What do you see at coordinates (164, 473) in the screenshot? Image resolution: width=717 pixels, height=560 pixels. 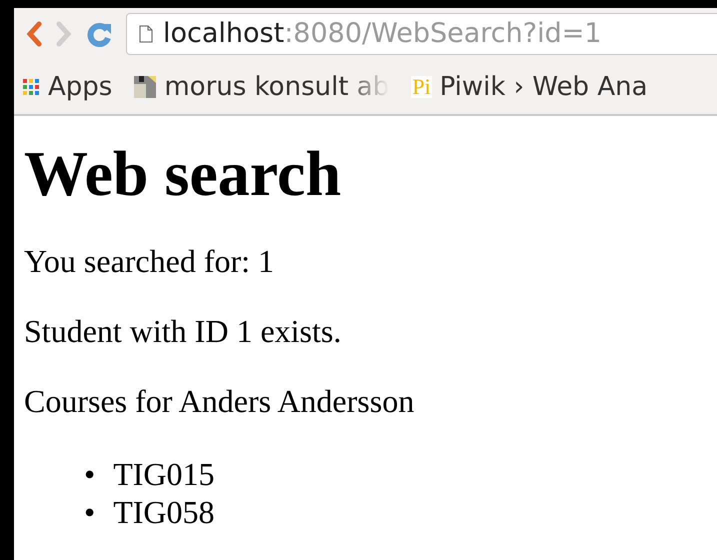 I see `course-item: TIG015` at bounding box center [164, 473].